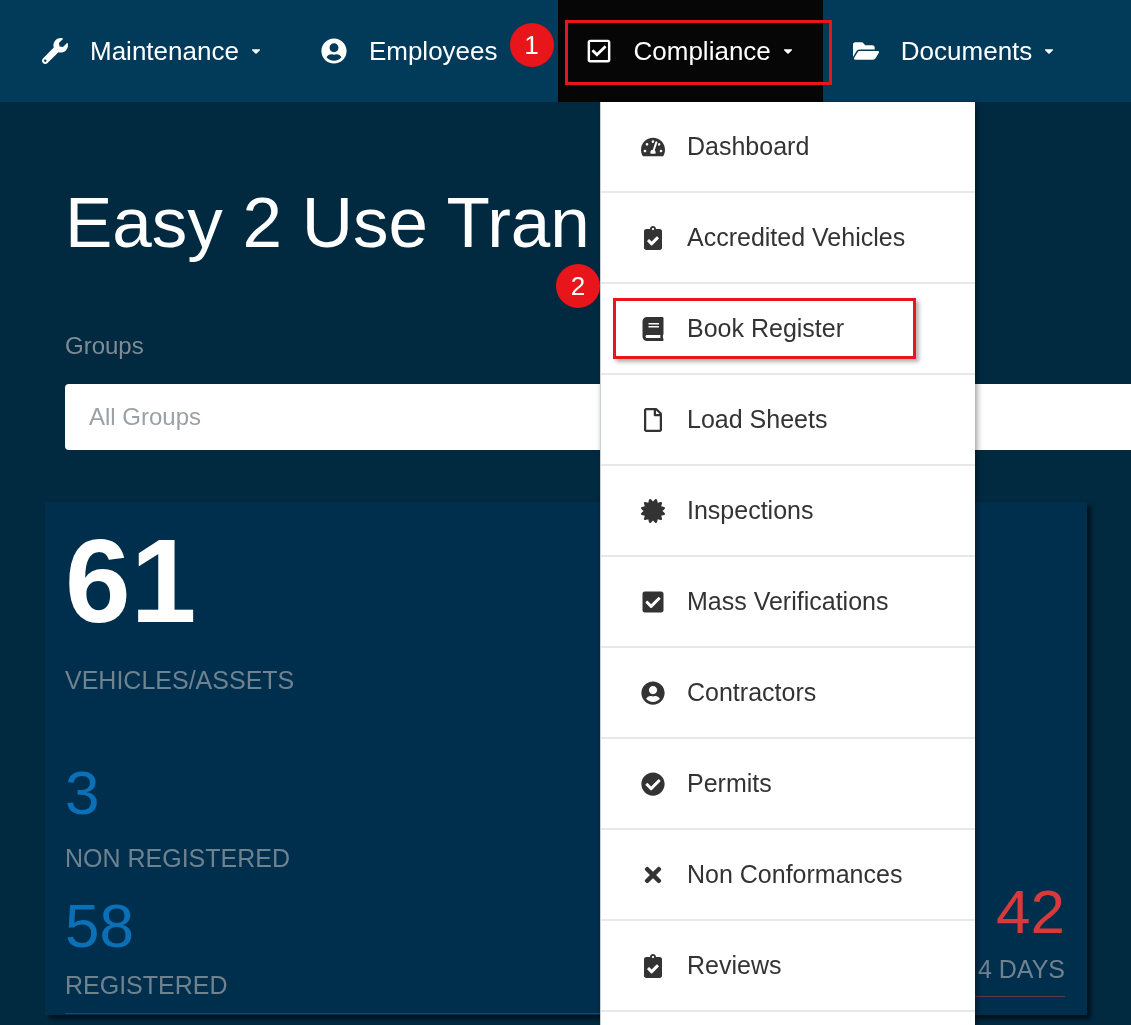  What do you see at coordinates (1030, 911) in the screenshot?
I see `days-count: 42` at bounding box center [1030, 911].